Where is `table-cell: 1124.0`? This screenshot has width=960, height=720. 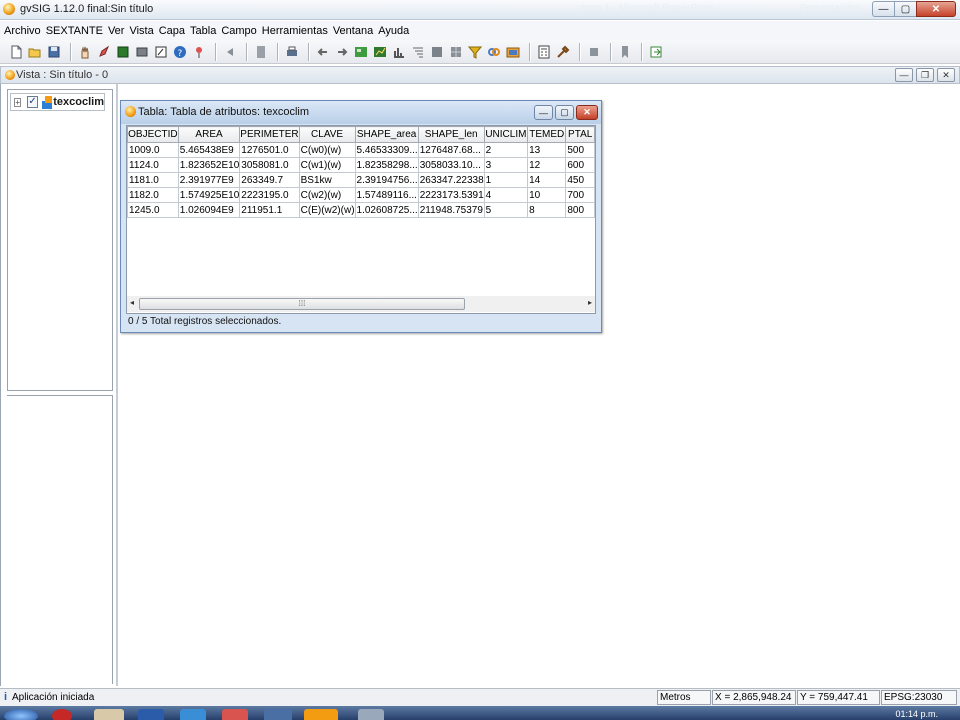 table-cell: 1124.0 is located at coordinates (153, 165).